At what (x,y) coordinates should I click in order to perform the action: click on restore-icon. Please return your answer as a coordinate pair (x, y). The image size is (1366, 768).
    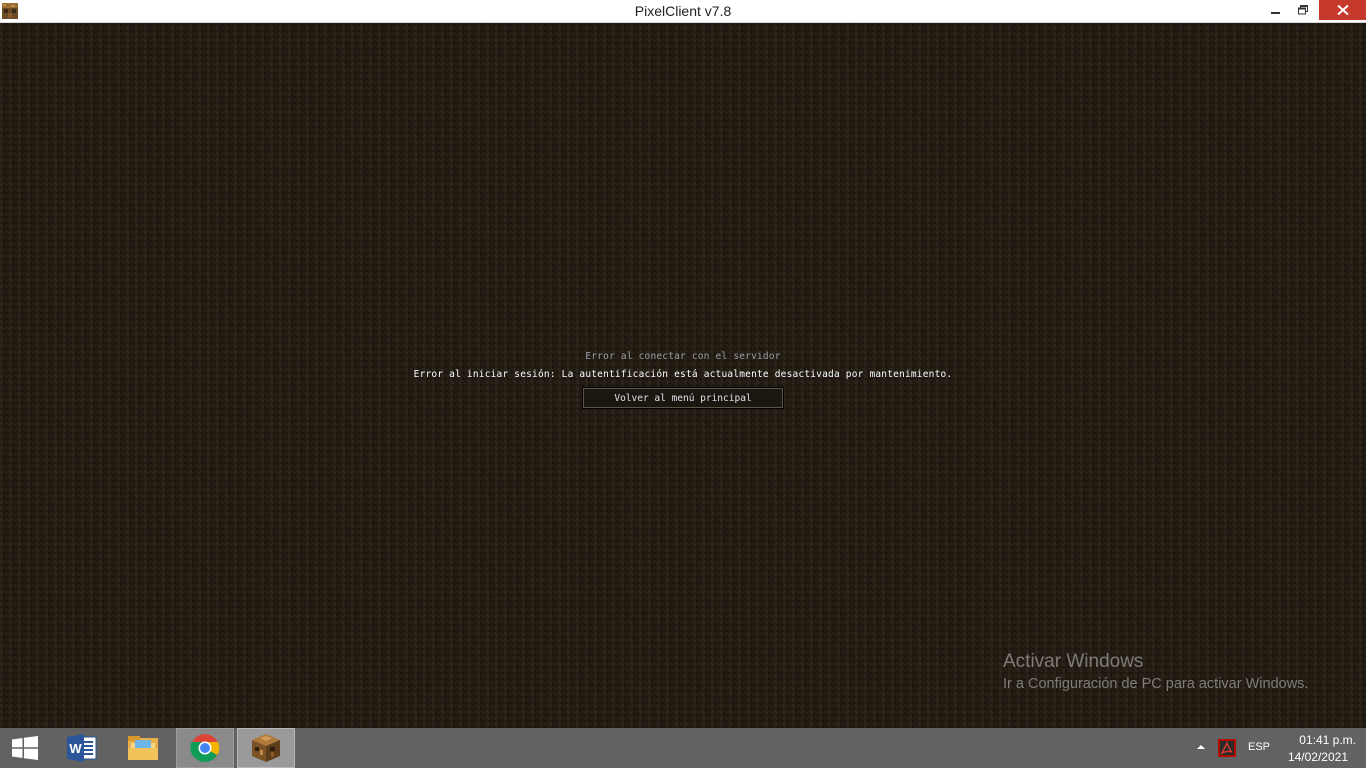
    Looking at the image, I should click on (1303, 10).